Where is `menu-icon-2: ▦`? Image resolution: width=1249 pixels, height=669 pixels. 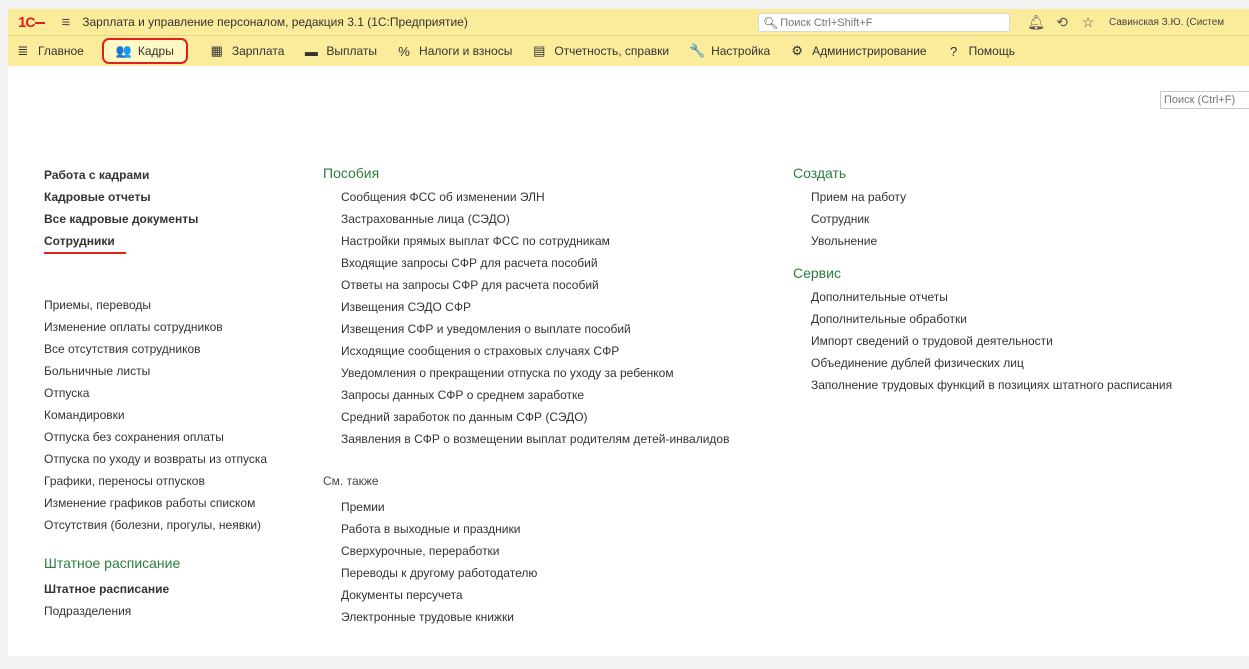
menu-icon-2: ▦ is located at coordinates (216, 50).